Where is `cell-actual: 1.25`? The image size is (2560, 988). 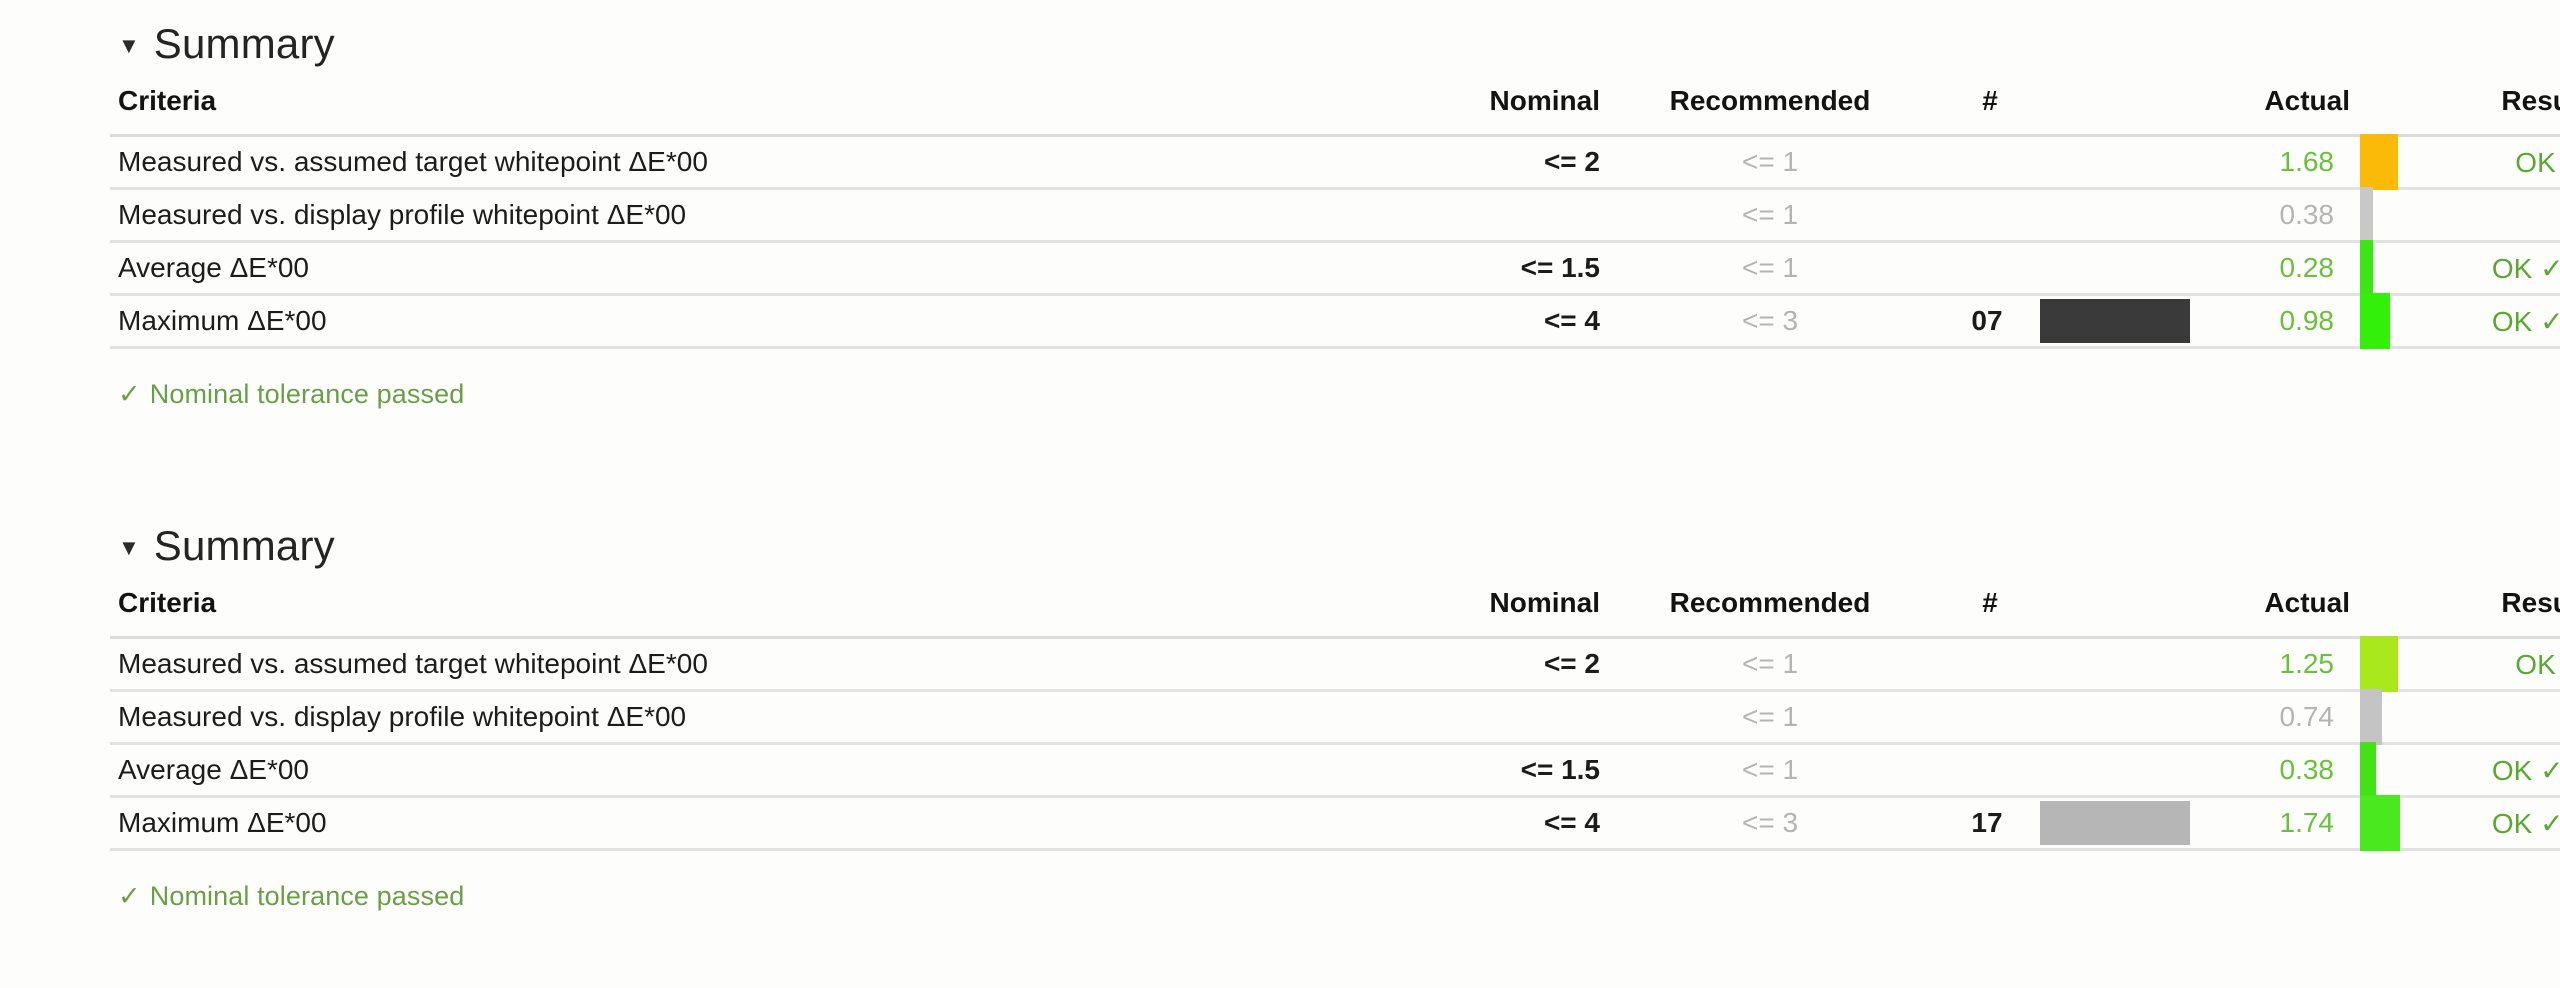 cell-actual: 1.25 is located at coordinates (2275, 664).